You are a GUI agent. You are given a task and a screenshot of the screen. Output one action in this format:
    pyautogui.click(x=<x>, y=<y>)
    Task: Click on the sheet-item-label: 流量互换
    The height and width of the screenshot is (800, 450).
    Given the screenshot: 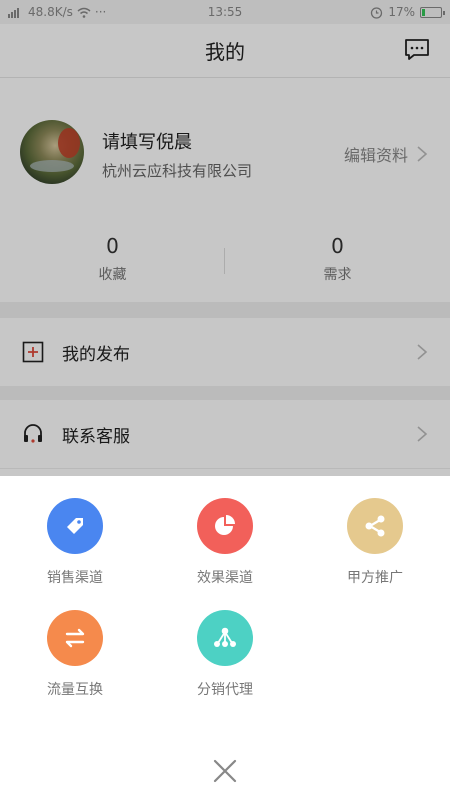 What is the action you would take?
    pyautogui.click(x=75, y=690)
    